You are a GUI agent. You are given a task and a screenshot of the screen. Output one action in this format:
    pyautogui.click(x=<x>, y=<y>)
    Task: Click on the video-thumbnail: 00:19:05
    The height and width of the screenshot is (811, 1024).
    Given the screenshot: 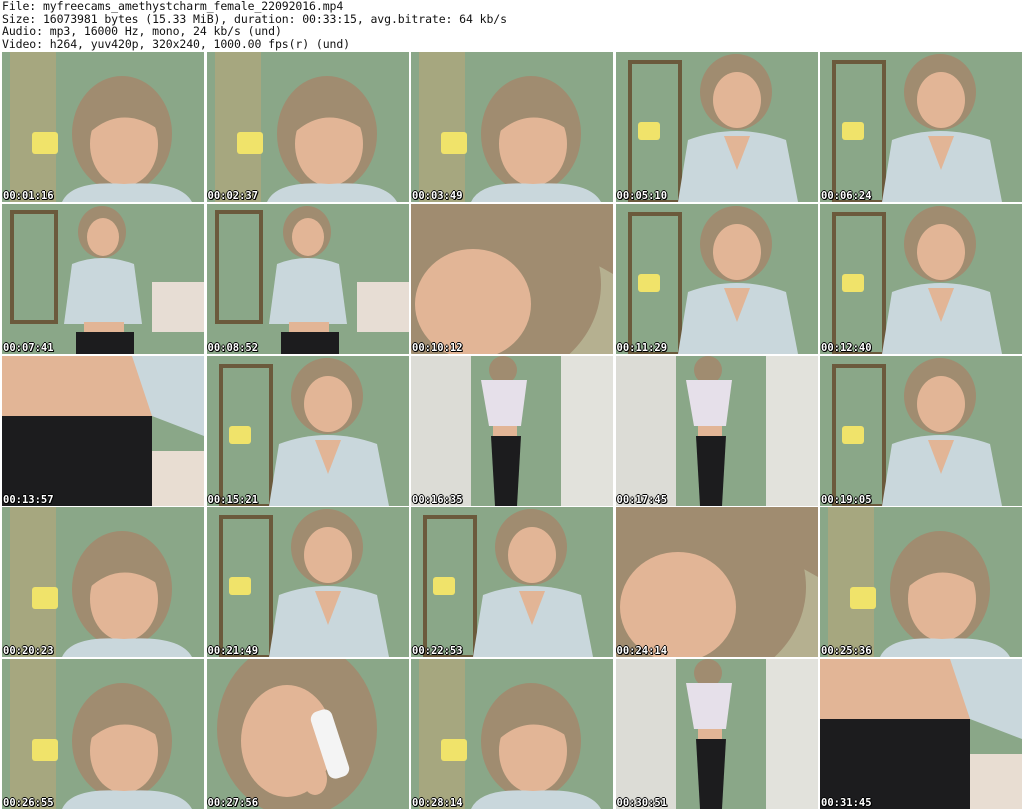 What is the action you would take?
    pyautogui.click(x=921, y=430)
    